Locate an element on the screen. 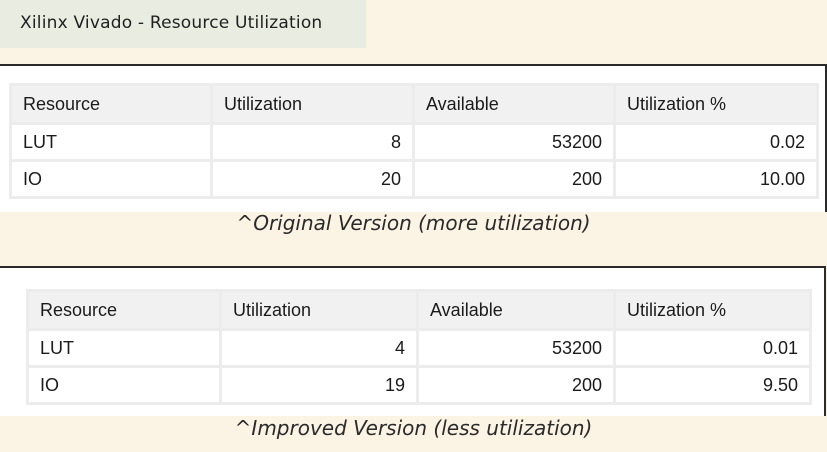 This screenshot has width=827, height=452. title-banner: Xilinx Vivado - Resource Utilization is located at coordinates (183, 24).